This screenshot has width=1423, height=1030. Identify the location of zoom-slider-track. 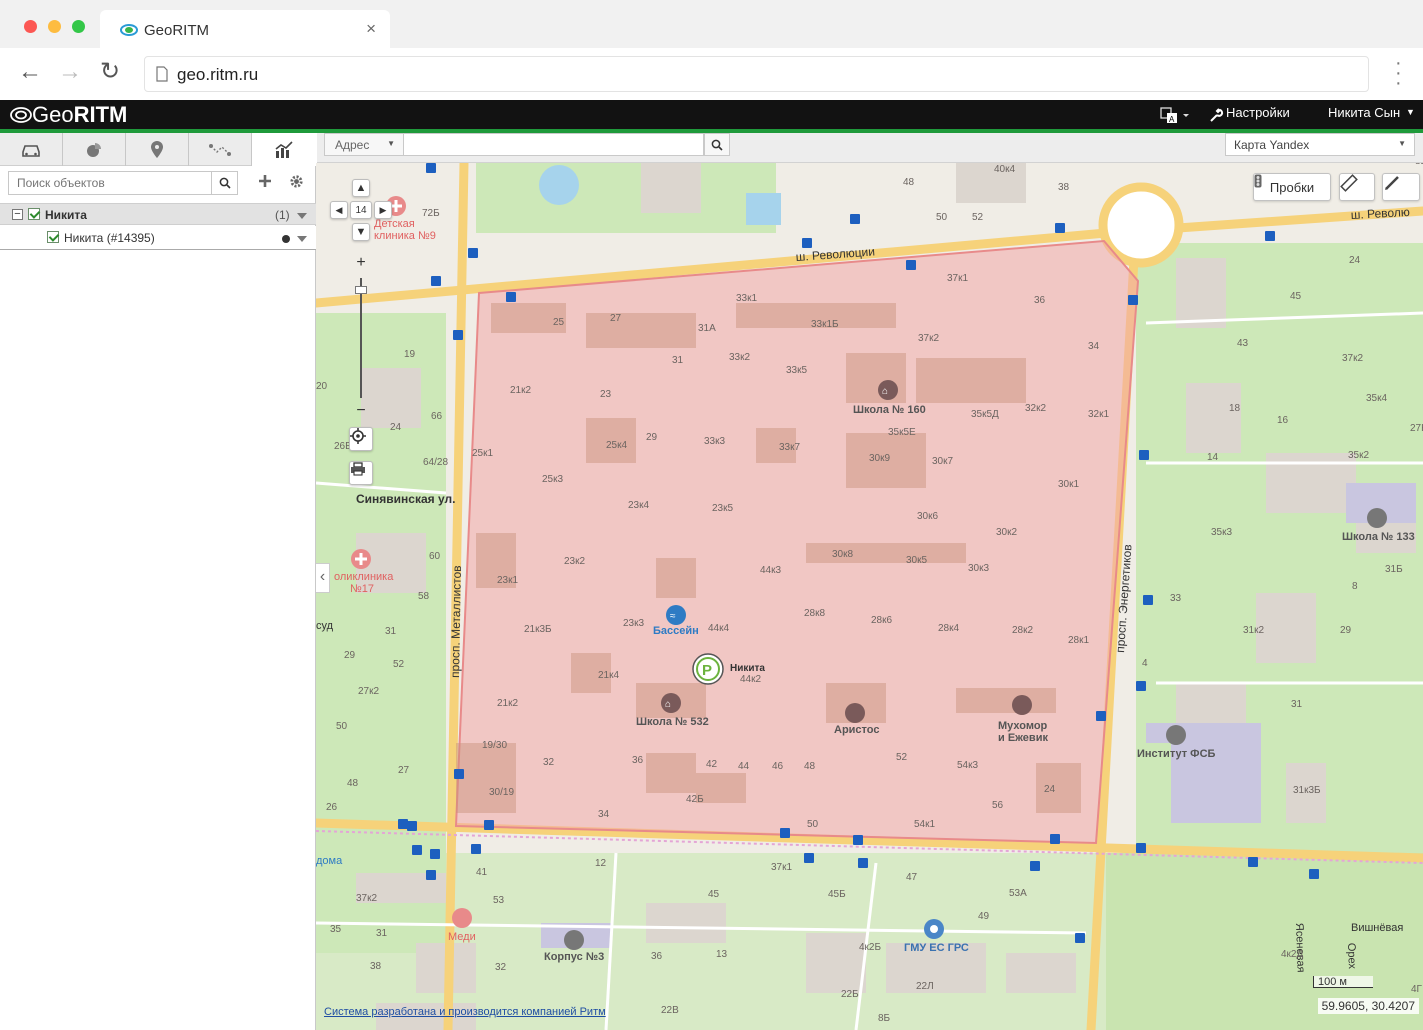
(361, 338).